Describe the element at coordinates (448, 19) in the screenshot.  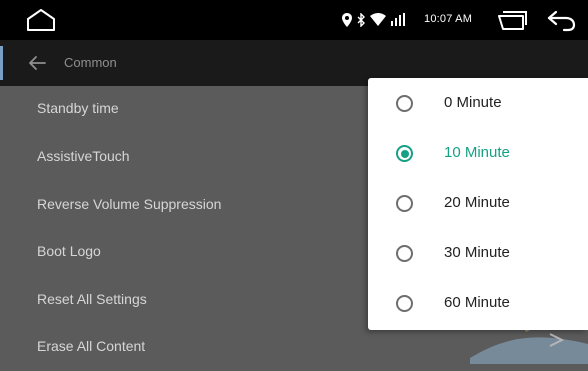
I see `status-time: 10:07 AM` at that location.